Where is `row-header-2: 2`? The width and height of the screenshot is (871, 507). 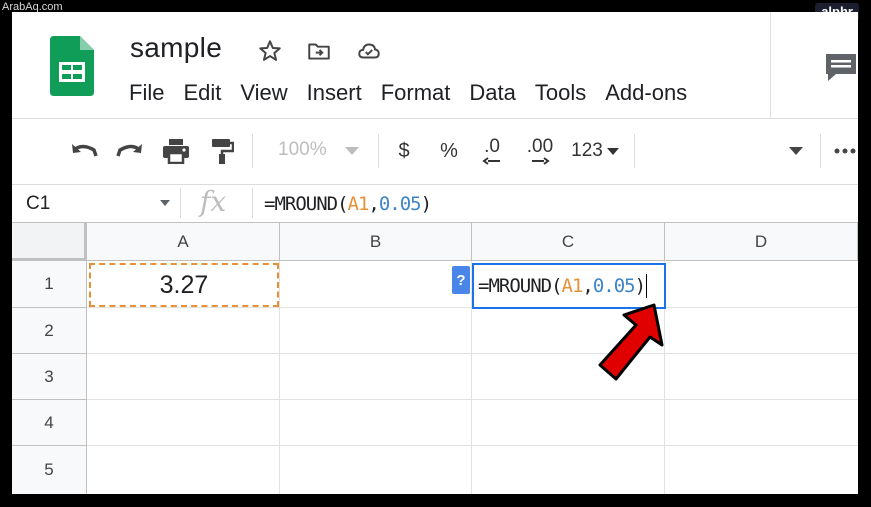 row-header-2: 2 is located at coordinates (49, 331).